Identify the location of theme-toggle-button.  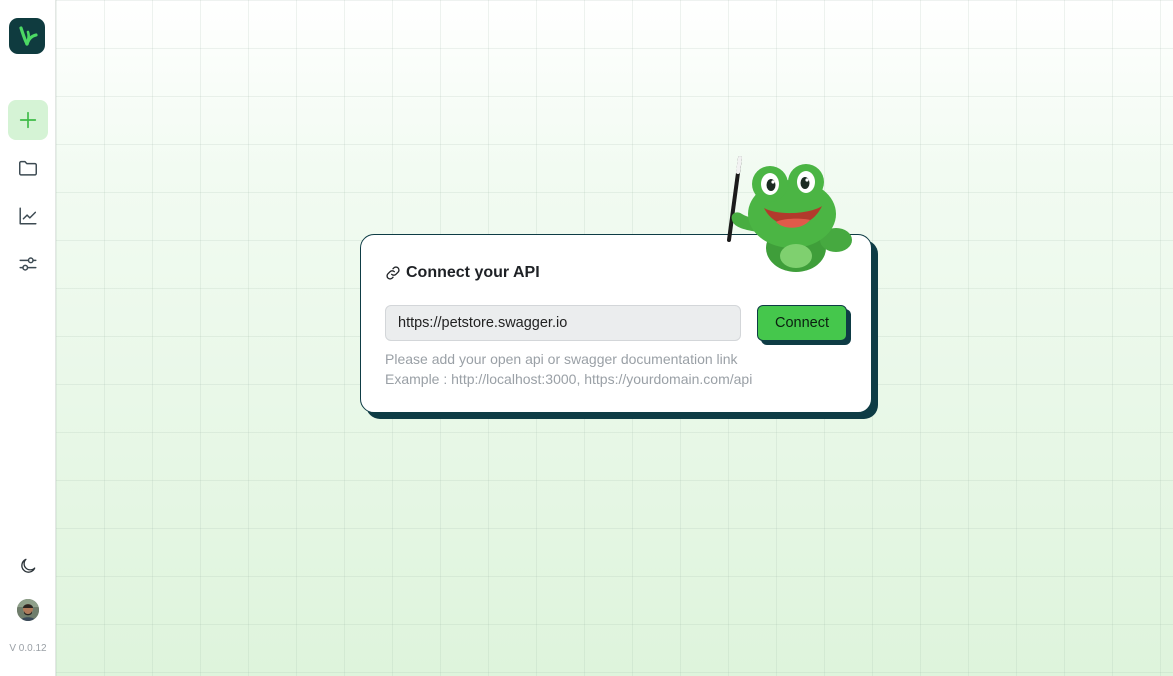
(28, 566).